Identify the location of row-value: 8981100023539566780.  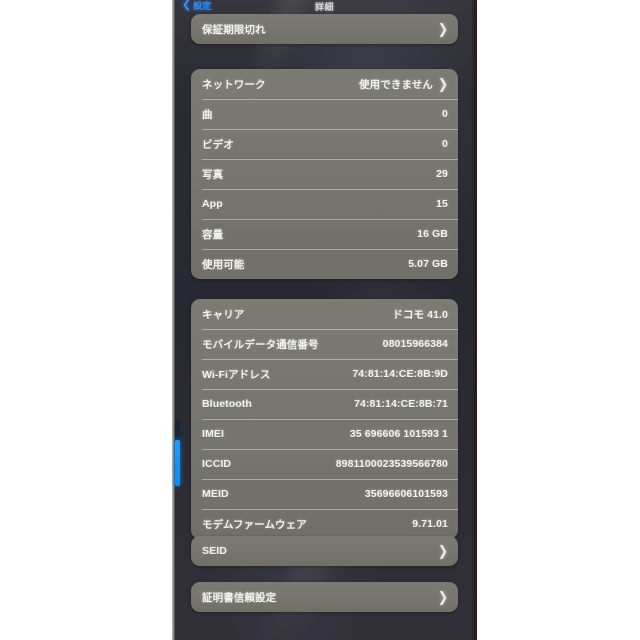
(391, 464).